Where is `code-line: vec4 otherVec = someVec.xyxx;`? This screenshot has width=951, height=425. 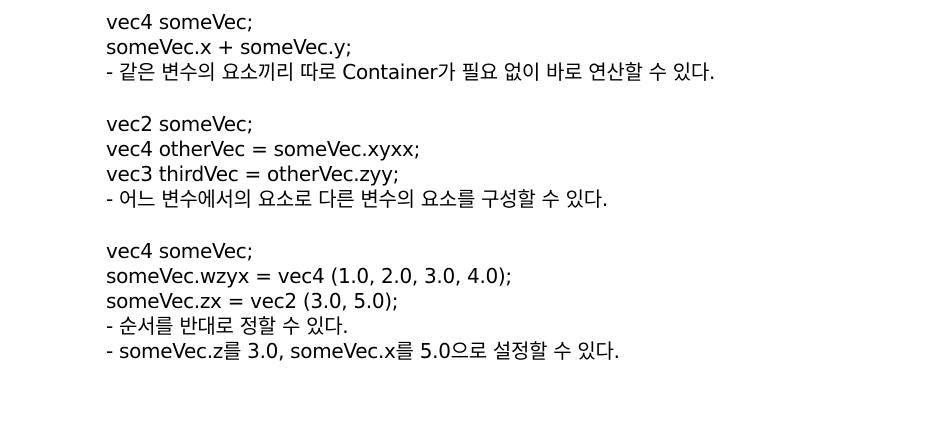
code-line: vec4 otherVec = someVec.xyxx; is located at coordinates (263, 149).